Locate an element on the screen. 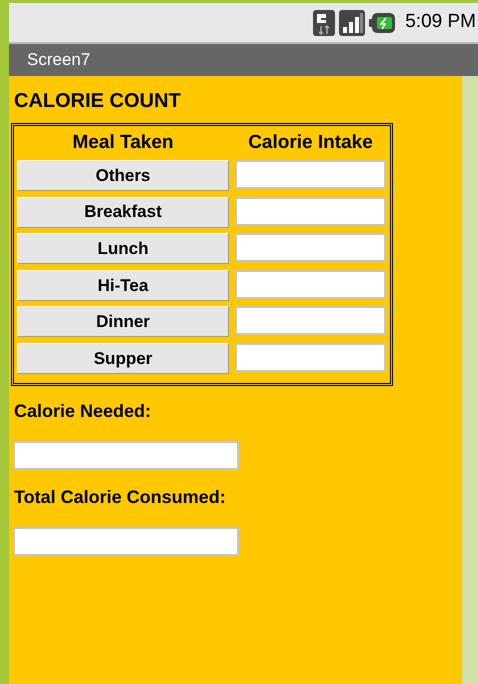 This screenshot has height=684, width=478. data-network-icon is located at coordinates (324, 23).